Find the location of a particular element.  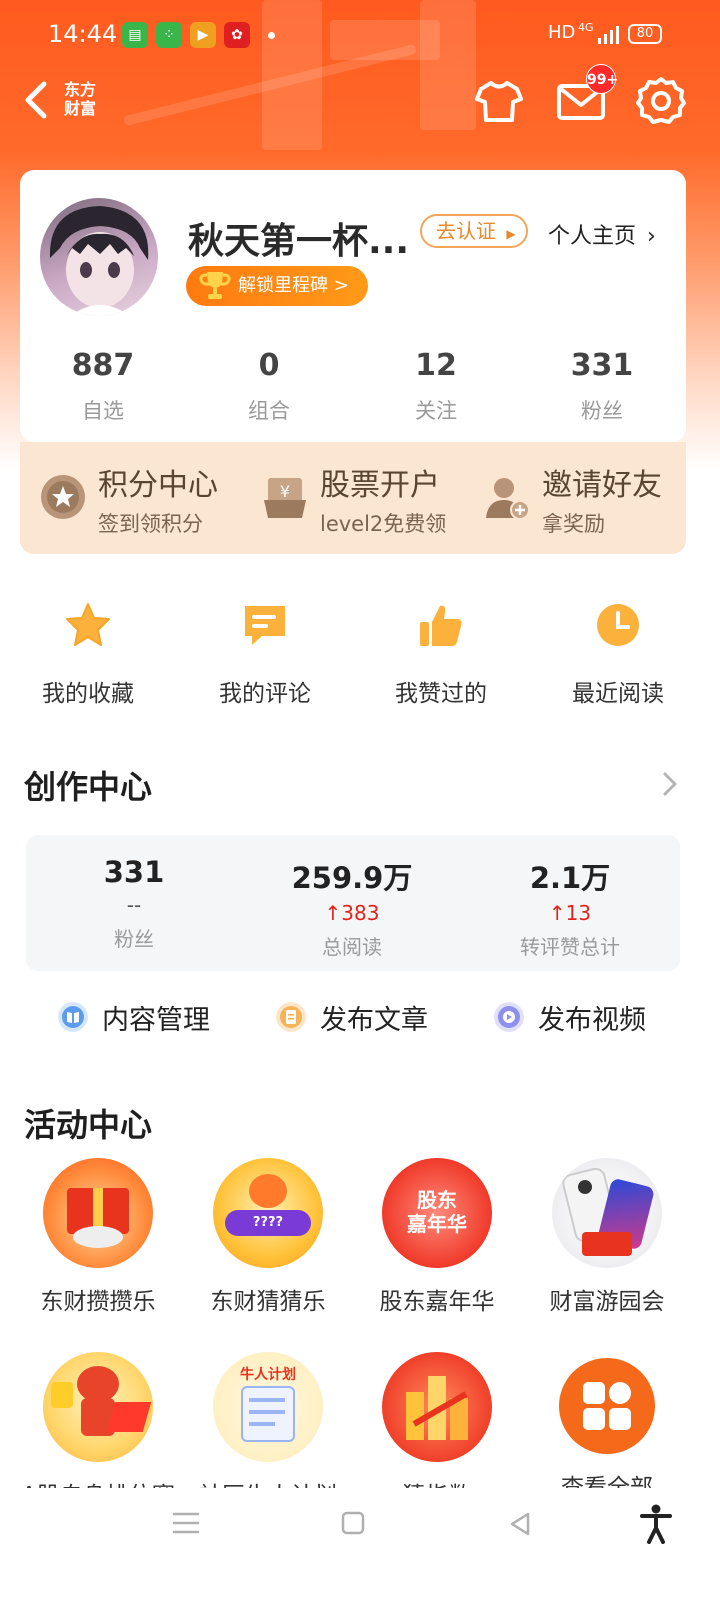

cstat-delta: ↑13 is located at coordinates (570, 913).